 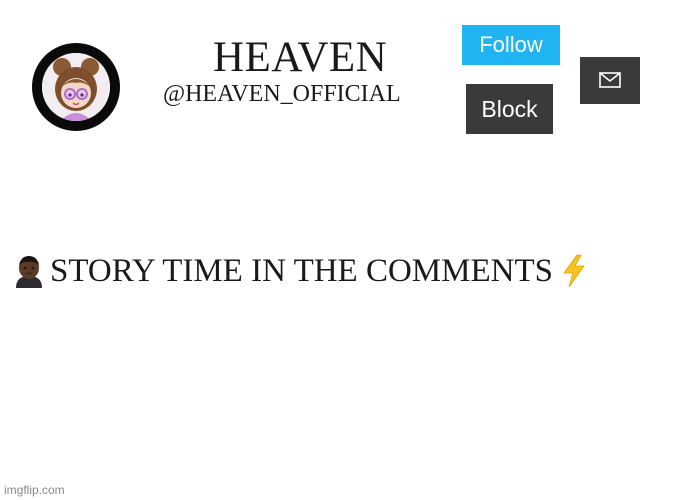 I want to click on watermark: imgflip.com, so click(x=34, y=490).